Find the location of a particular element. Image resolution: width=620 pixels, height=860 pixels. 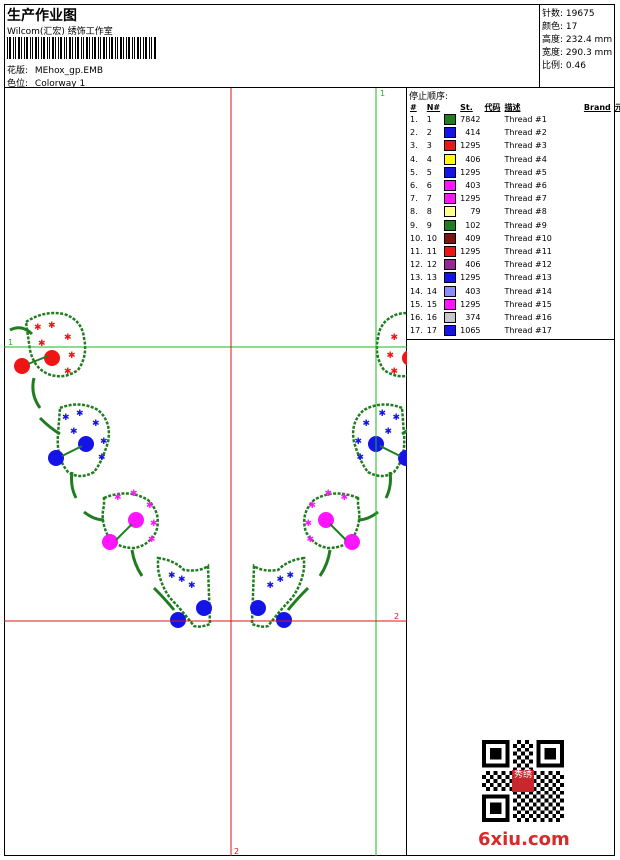

thread-row: 13. 13 1295 Thread #13 is located at coordinates (514, 277).